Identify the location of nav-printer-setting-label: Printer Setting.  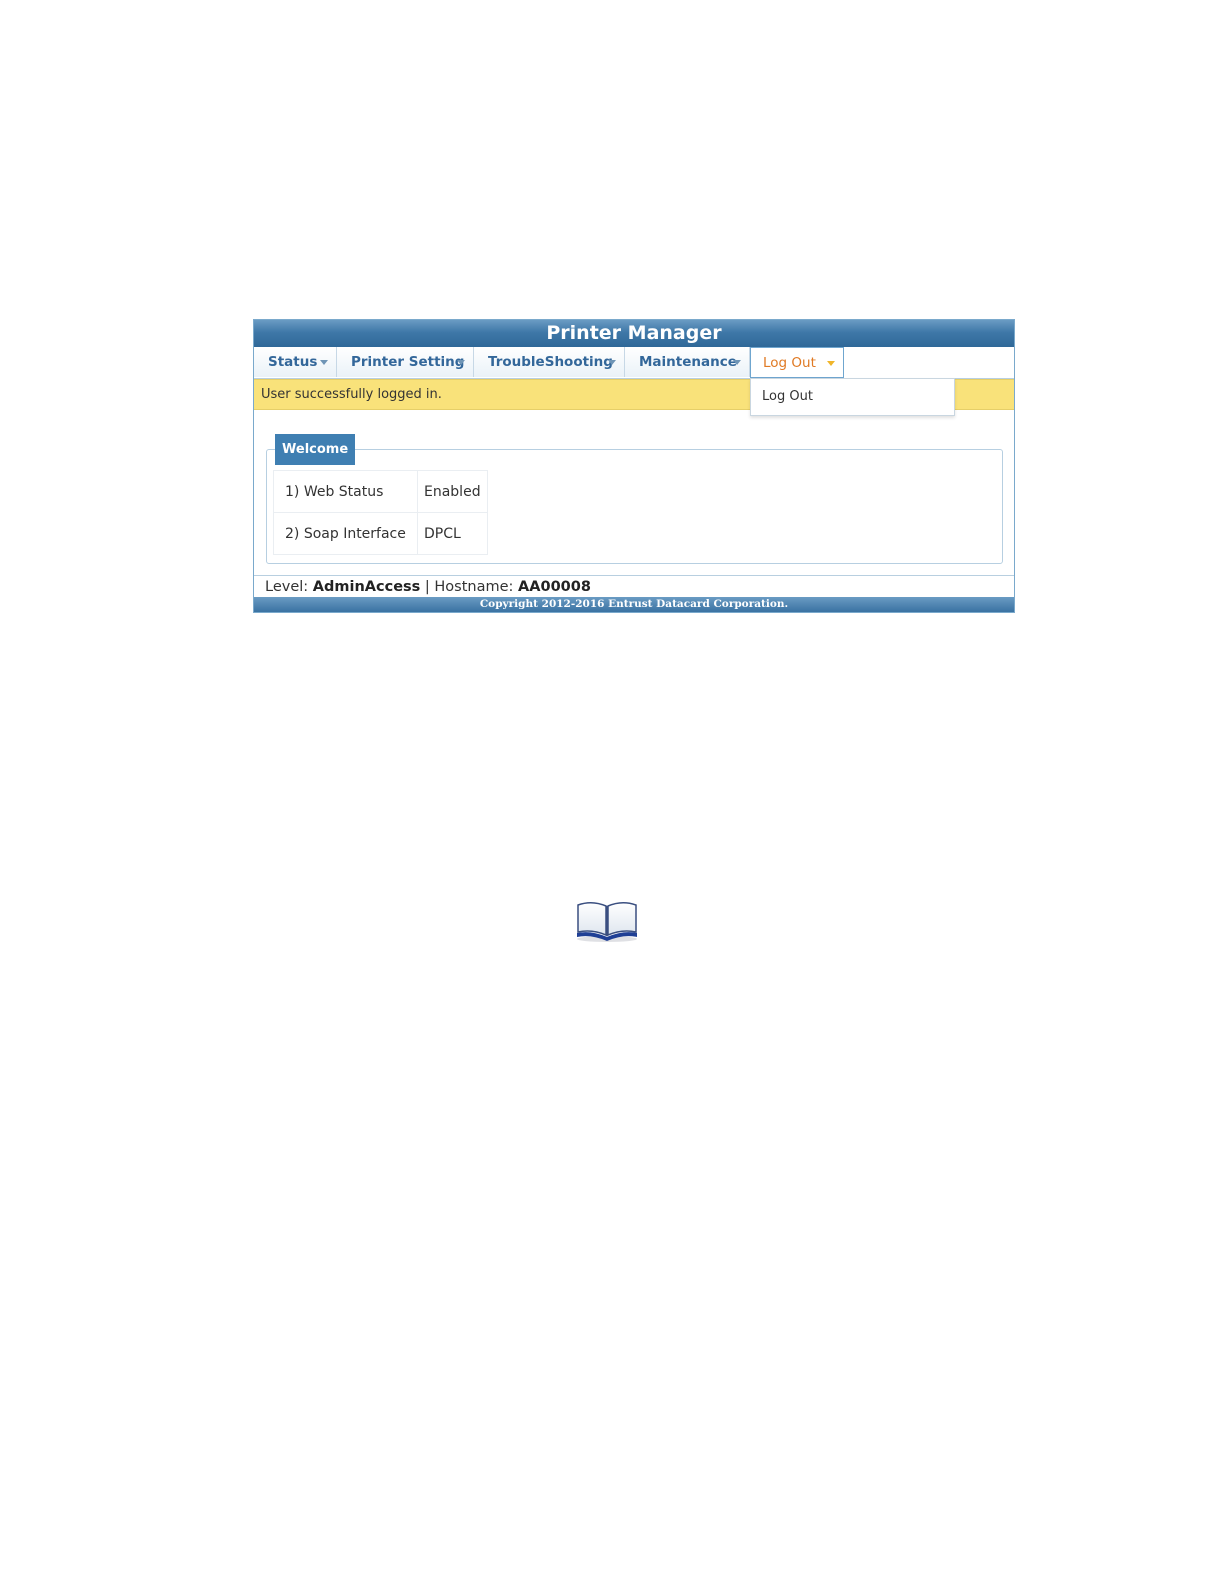
(408, 362).